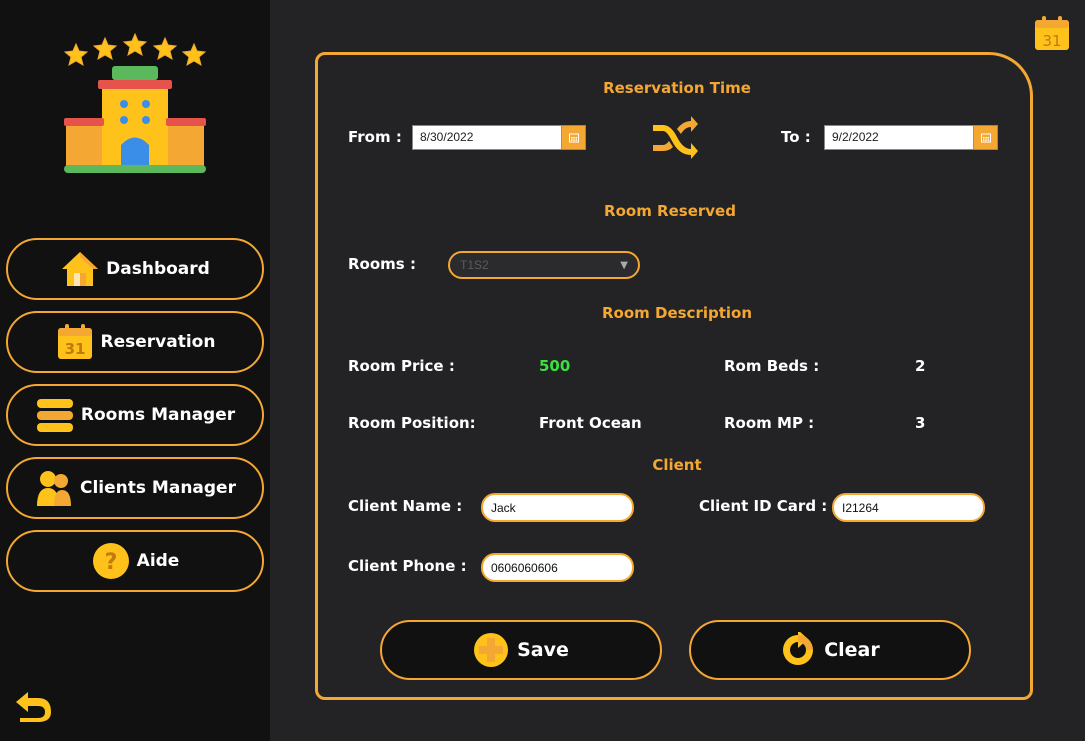 The height and width of the screenshot is (741, 1085). What do you see at coordinates (135, 561) in the screenshot?
I see `sidebar-item-aide: ? Aide` at bounding box center [135, 561].